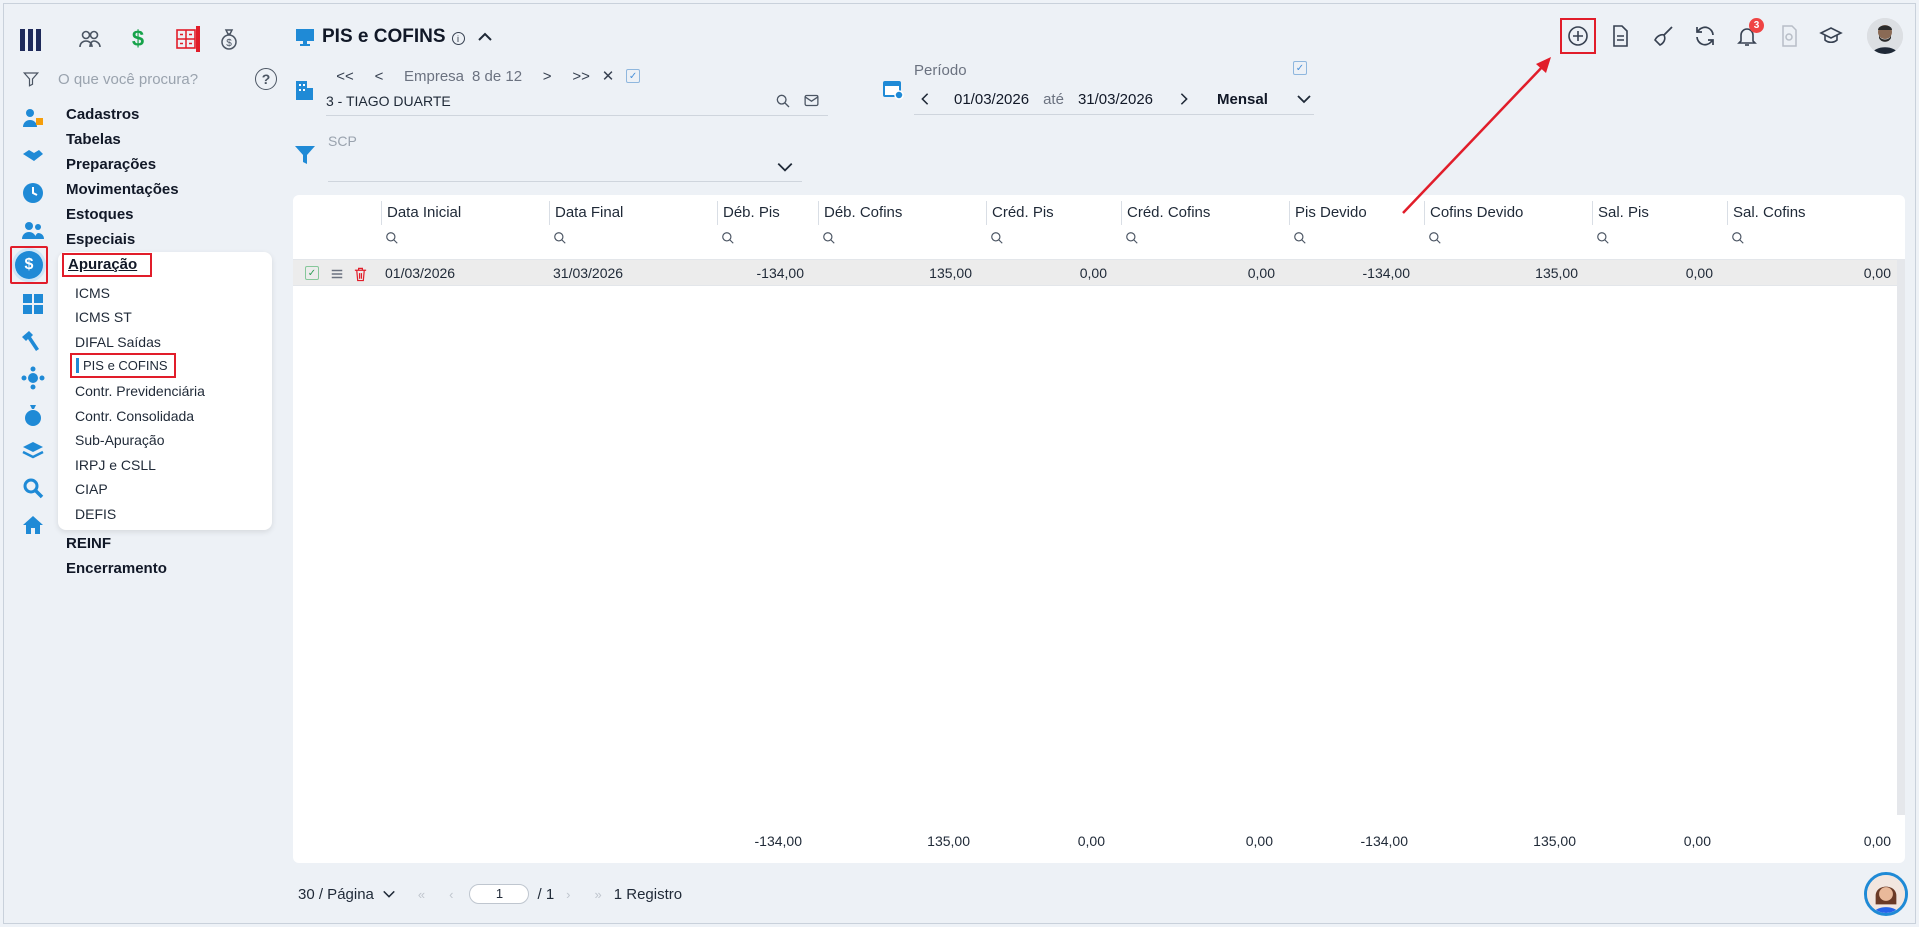 The width and height of the screenshot is (1919, 927). Describe the element at coordinates (421, 894) in the screenshot. I see `first-page-button: «` at that location.